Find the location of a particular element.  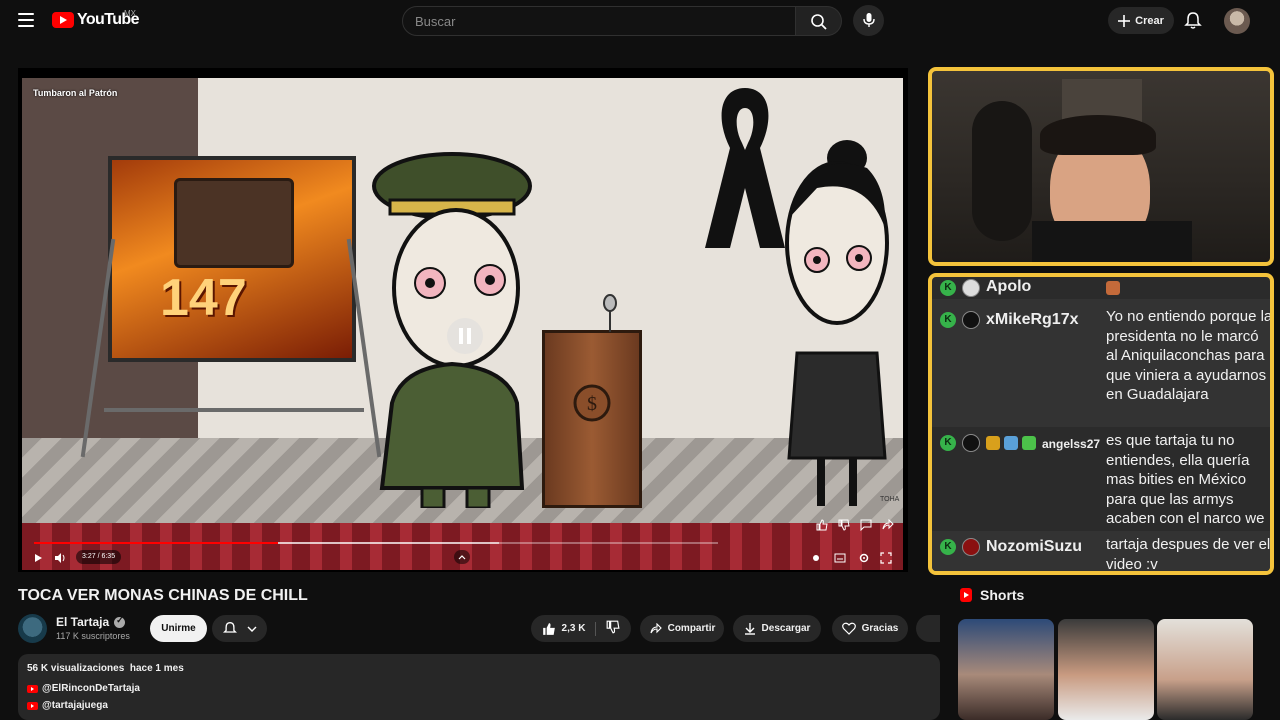

video-title: TOCA VER MONAS CHINAS DE CHILL is located at coordinates (163, 595).